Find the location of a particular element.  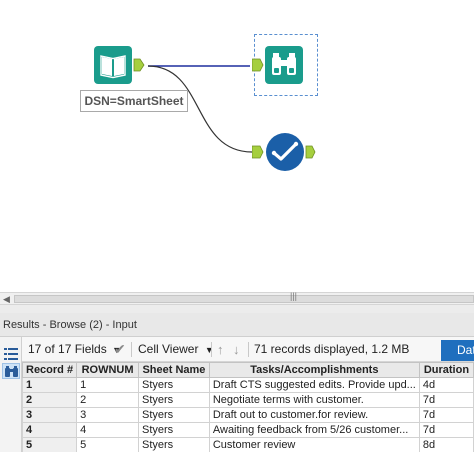

cell-record: 3 is located at coordinates (50, 415).